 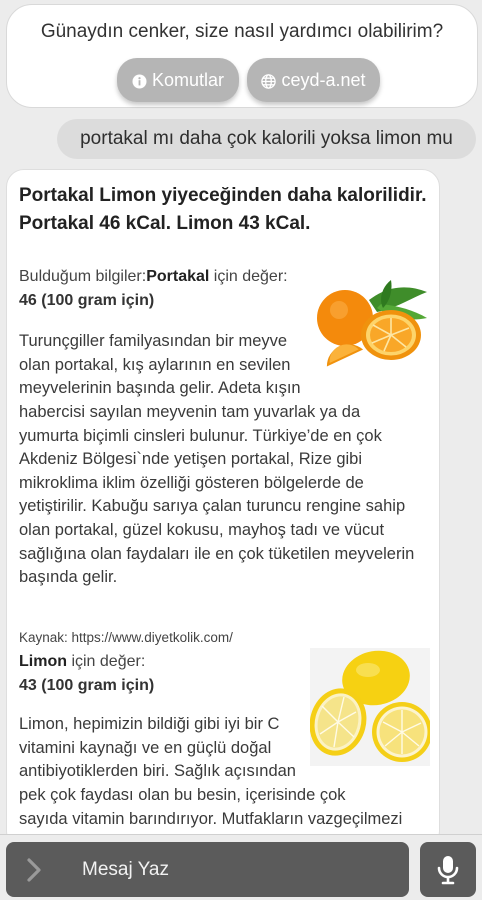 I want to click on lemon-suffix: için değer:, so click(x=106, y=661).